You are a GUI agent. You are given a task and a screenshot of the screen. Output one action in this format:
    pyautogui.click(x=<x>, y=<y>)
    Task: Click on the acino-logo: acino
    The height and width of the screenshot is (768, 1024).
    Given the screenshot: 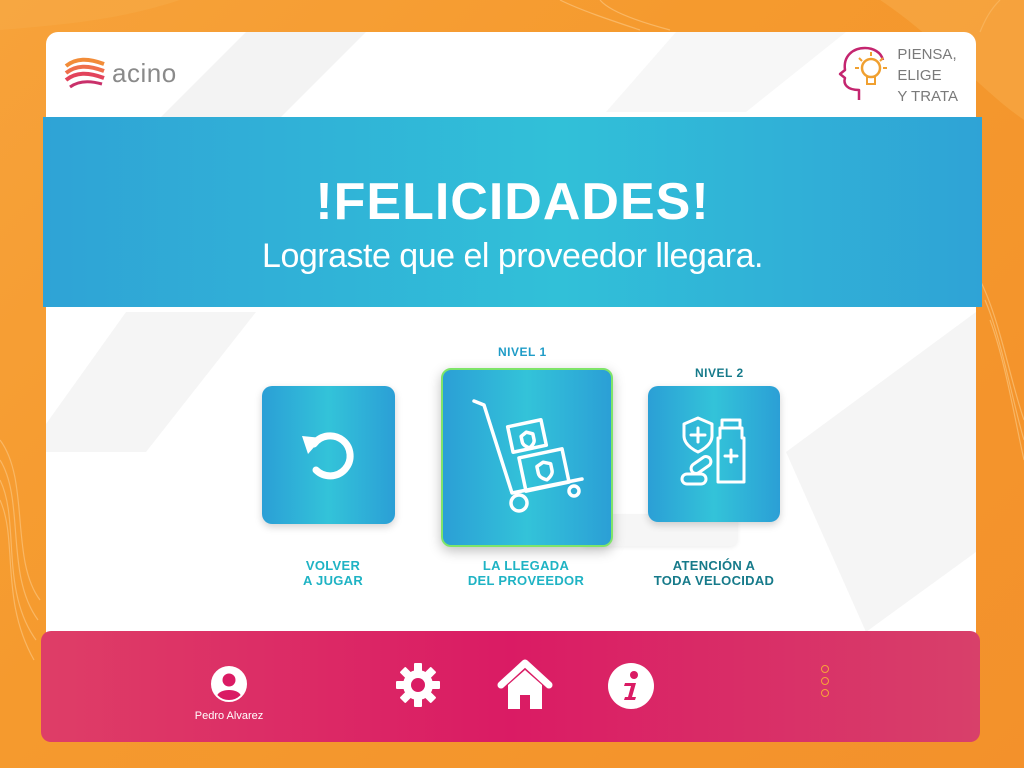 What is the action you would take?
    pyautogui.click(x=120, y=73)
    